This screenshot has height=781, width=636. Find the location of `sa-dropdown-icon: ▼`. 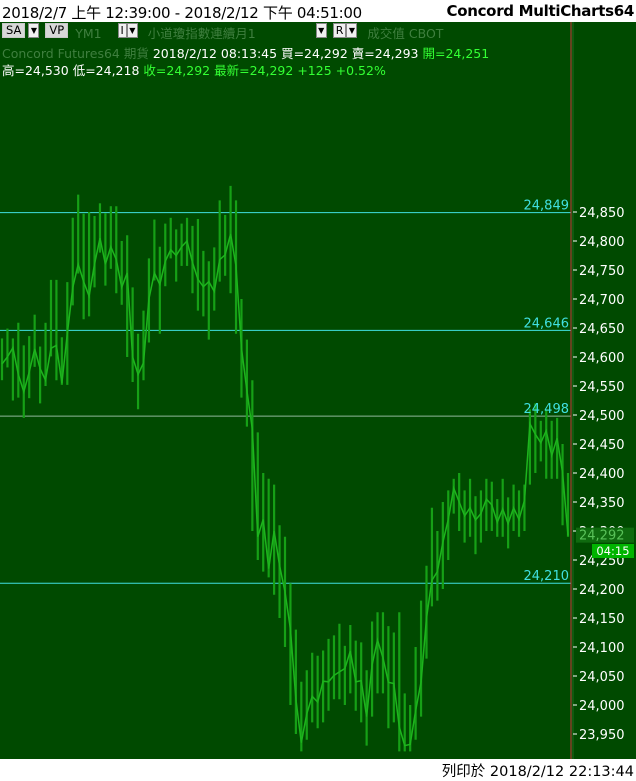

sa-dropdown-icon: ▼ is located at coordinates (34, 30).